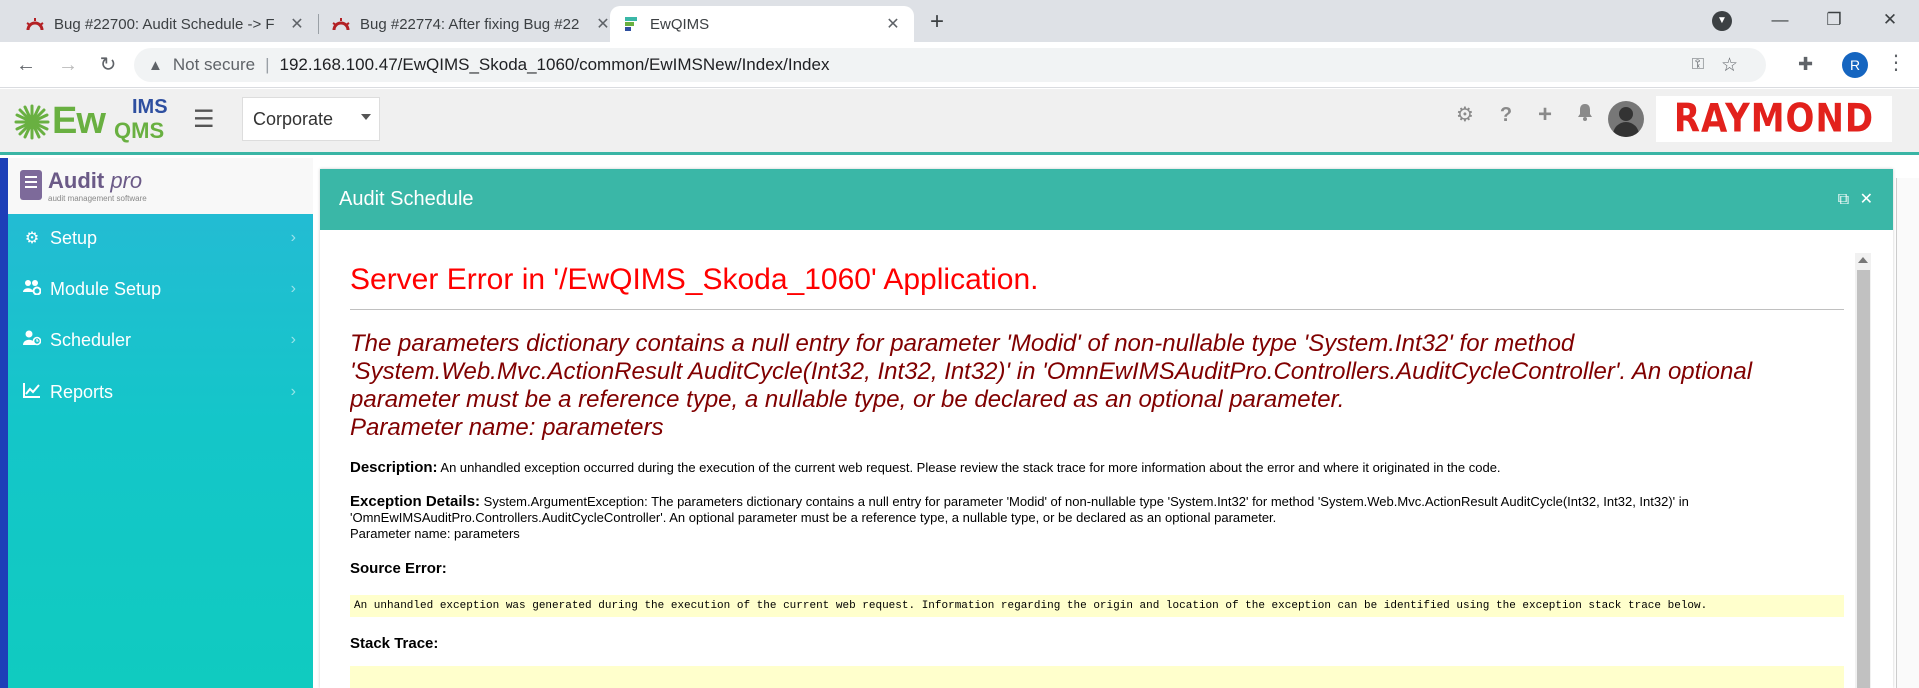 The width and height of the screenshot is (1919, 688). What do you see at coordinates (1506, 115) in the screenshot?
I see `help-icon: ?` at bounding box center [1506, 115].